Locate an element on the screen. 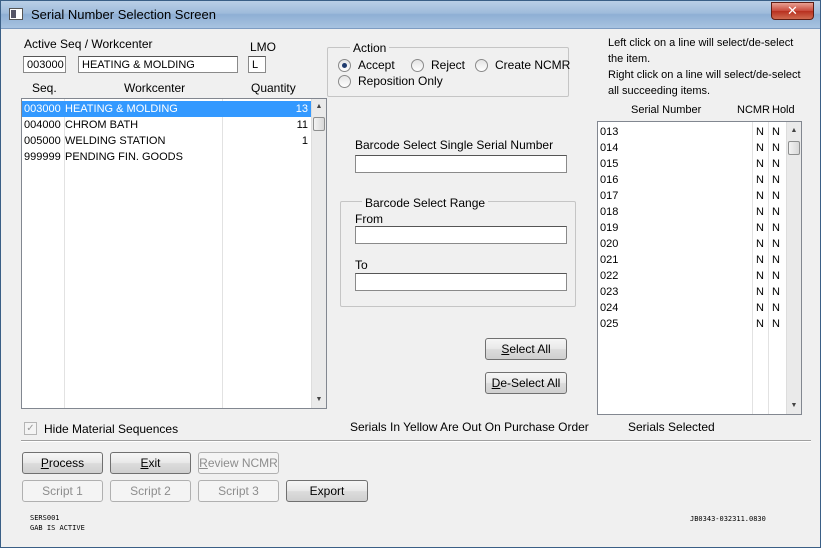  serial-row: 021 N N is located at coordinates (692, 260).